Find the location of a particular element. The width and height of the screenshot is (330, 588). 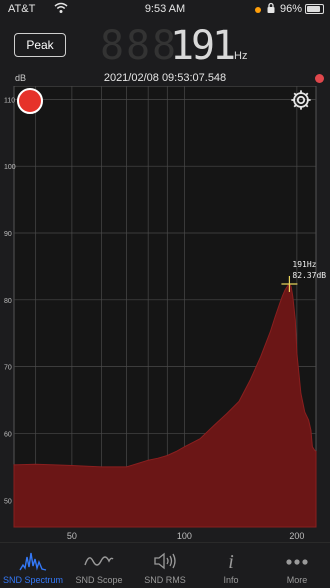

rotation-lock-icon is located at coordinates (271, 7).